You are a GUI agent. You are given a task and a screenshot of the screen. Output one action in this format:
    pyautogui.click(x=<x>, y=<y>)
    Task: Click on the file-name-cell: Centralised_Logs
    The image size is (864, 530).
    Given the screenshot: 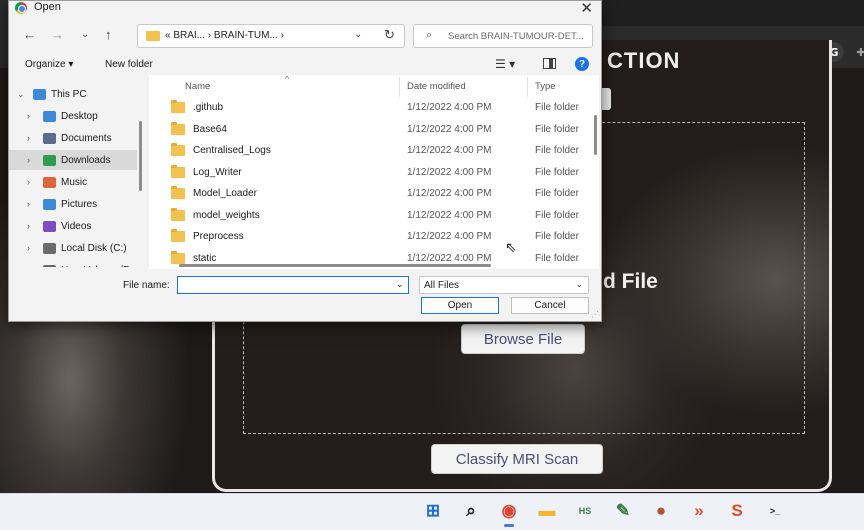 What is the action you would take?
    pyautogui.click(x=232, y=150)
    